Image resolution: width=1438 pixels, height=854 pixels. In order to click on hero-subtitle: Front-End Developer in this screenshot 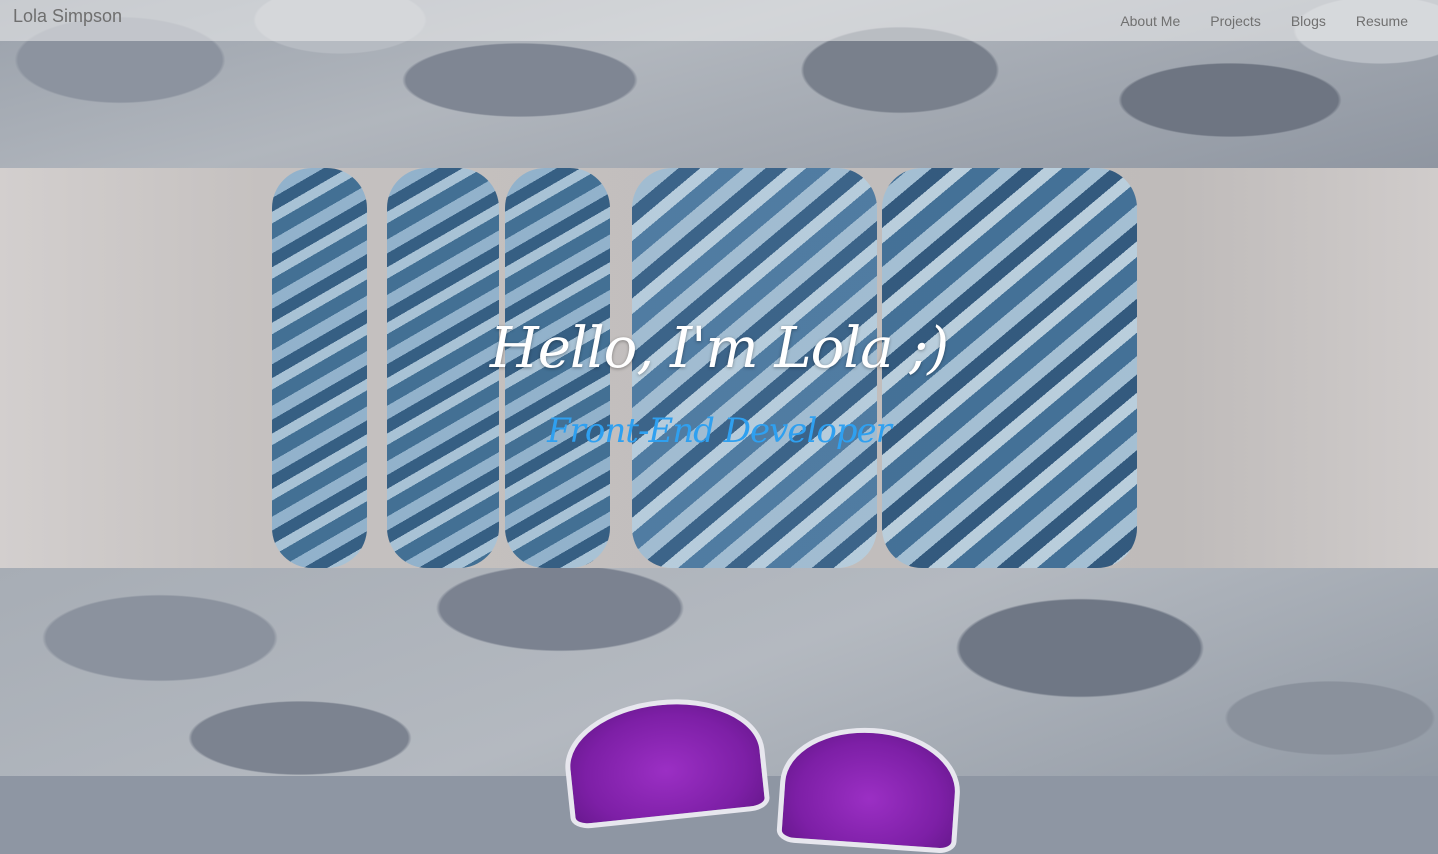, I will do `click(719, 431)`.